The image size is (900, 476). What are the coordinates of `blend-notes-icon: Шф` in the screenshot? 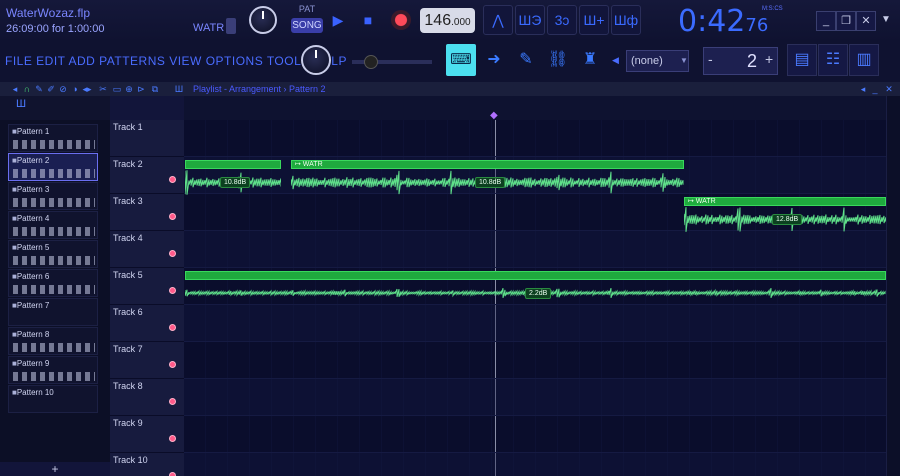 It's located at (626, 20).